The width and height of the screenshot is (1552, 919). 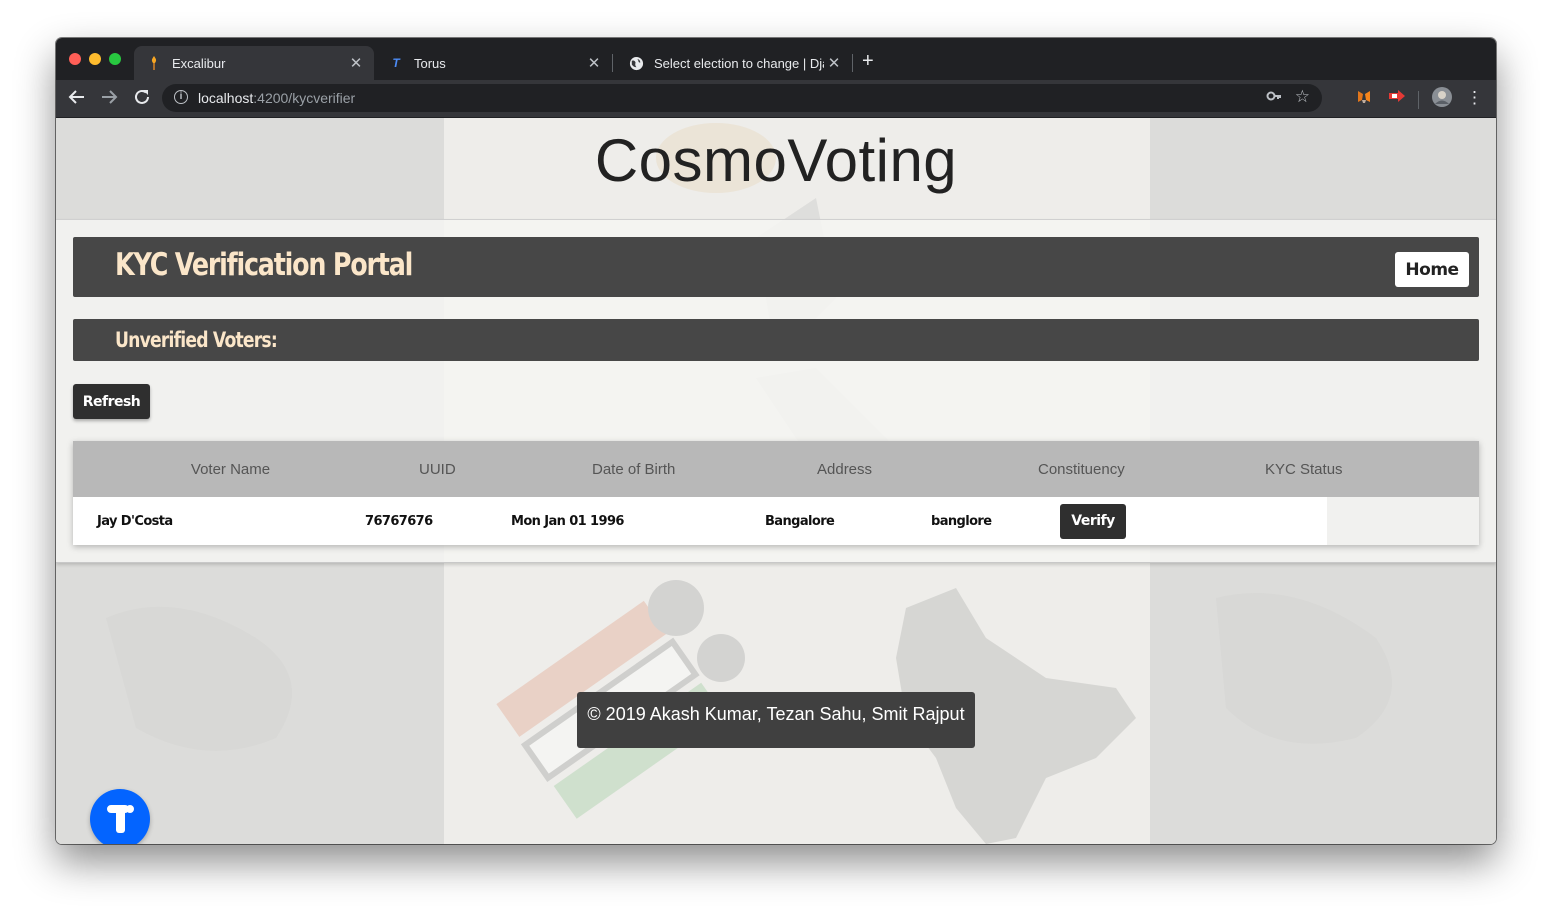 What do you see at coordinates (95, 59) in the screenshot?
I see `minimize-window-button` at bounding box center [95, 59].